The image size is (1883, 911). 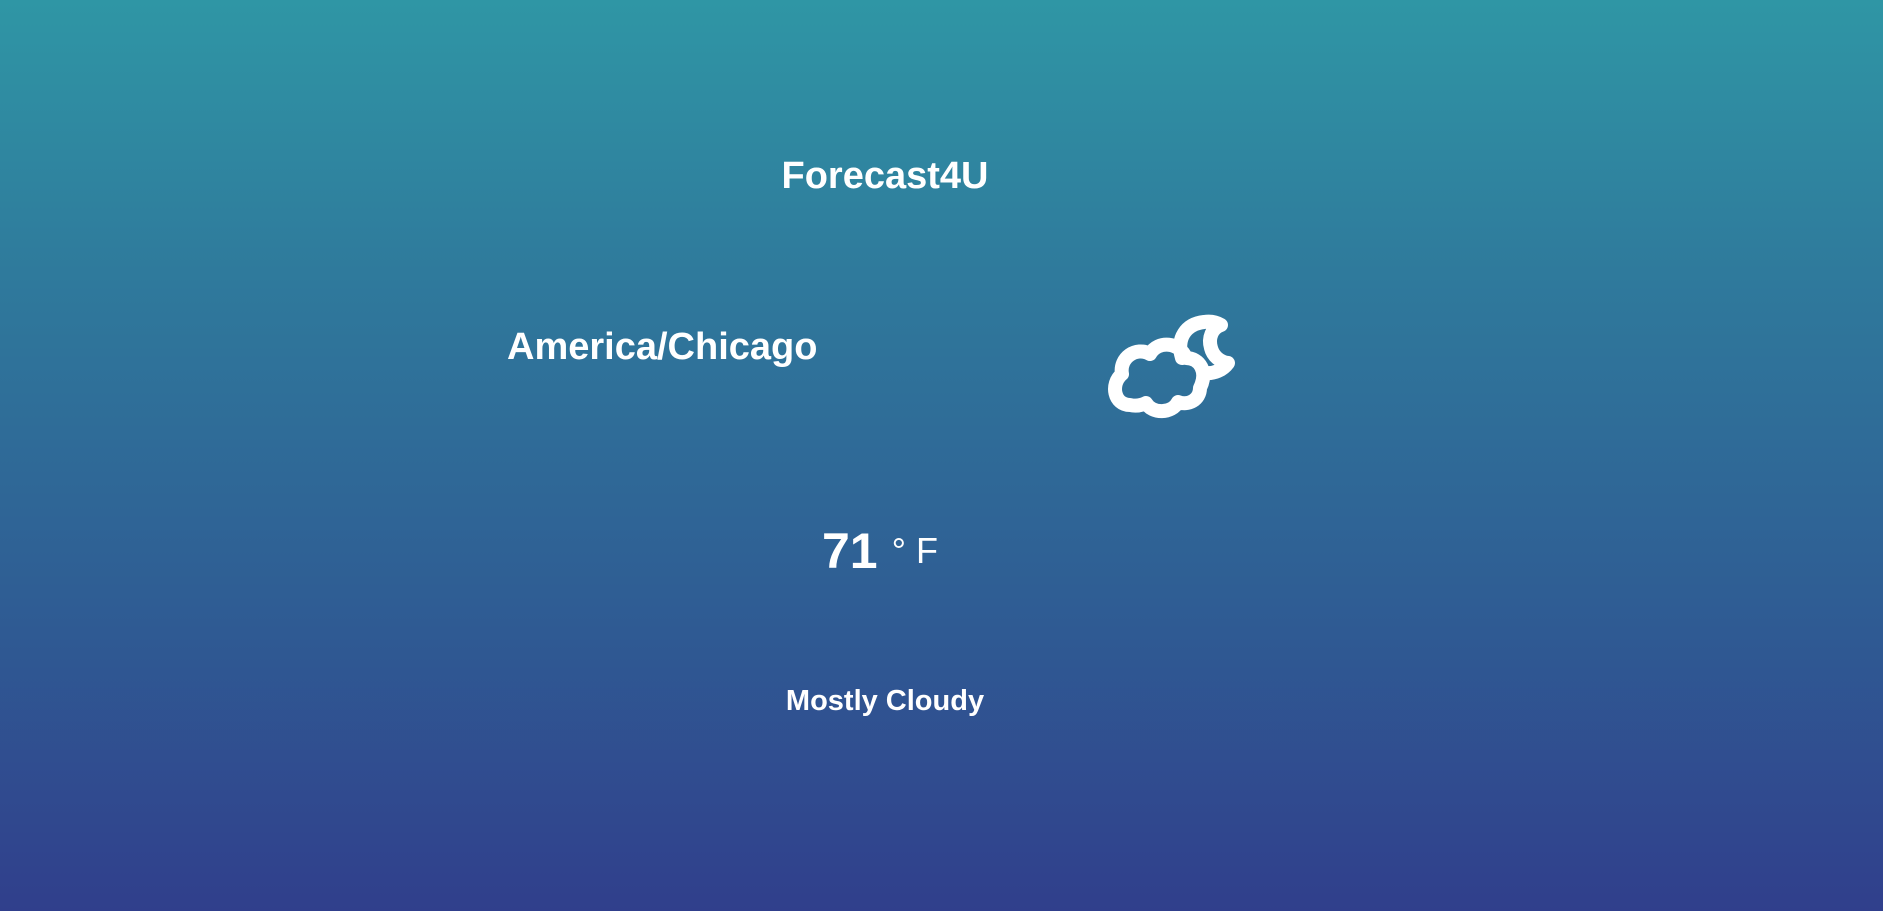 What do you see at coordinates (880, 551) in the screenshot?
I see `temperature: 71 ° F` at bounding box center [880, 551].